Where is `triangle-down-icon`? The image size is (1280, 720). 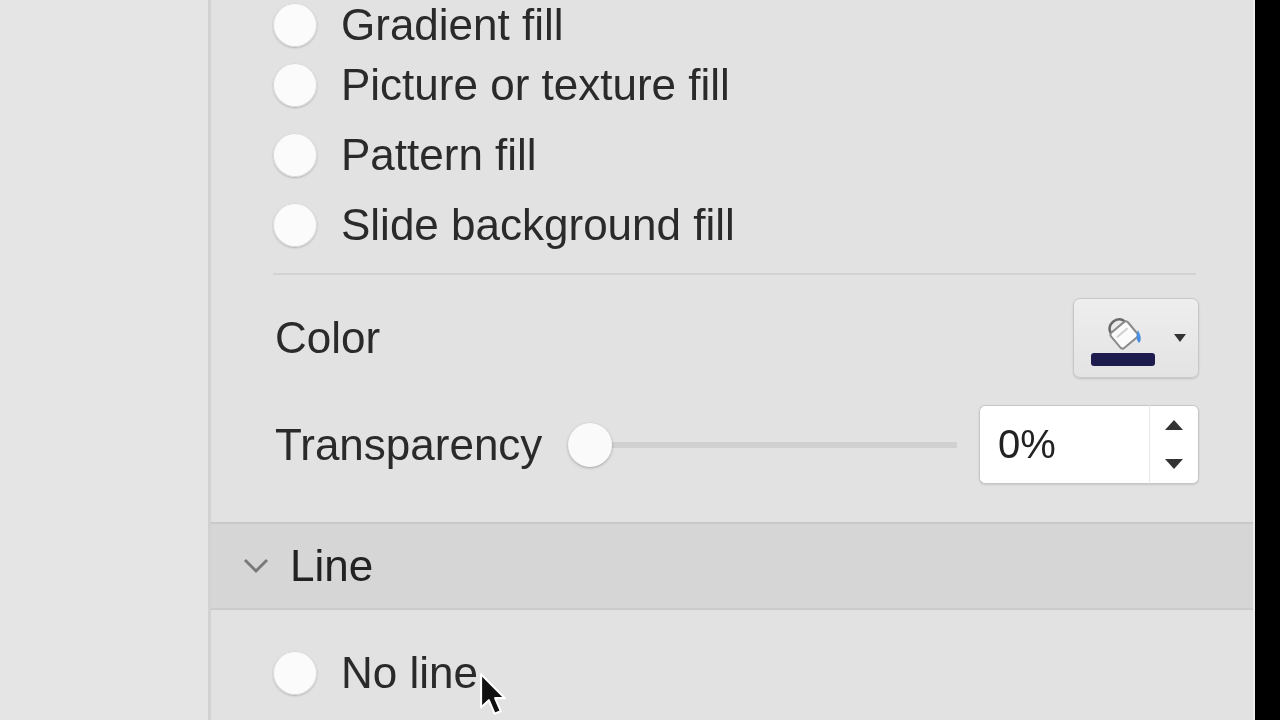 triangle-down-icon is located at coordinates (1174, 463).